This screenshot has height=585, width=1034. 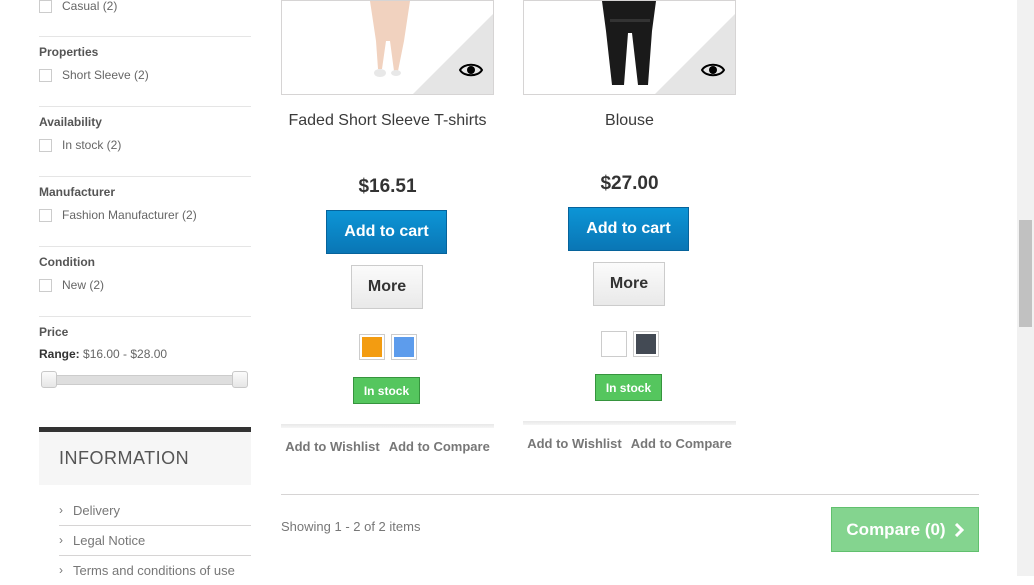 What do you see at coordinates (77, 192) in the screenshot?
I see `filter-group-title: Manufacturer` at bounding box center [77, 192].